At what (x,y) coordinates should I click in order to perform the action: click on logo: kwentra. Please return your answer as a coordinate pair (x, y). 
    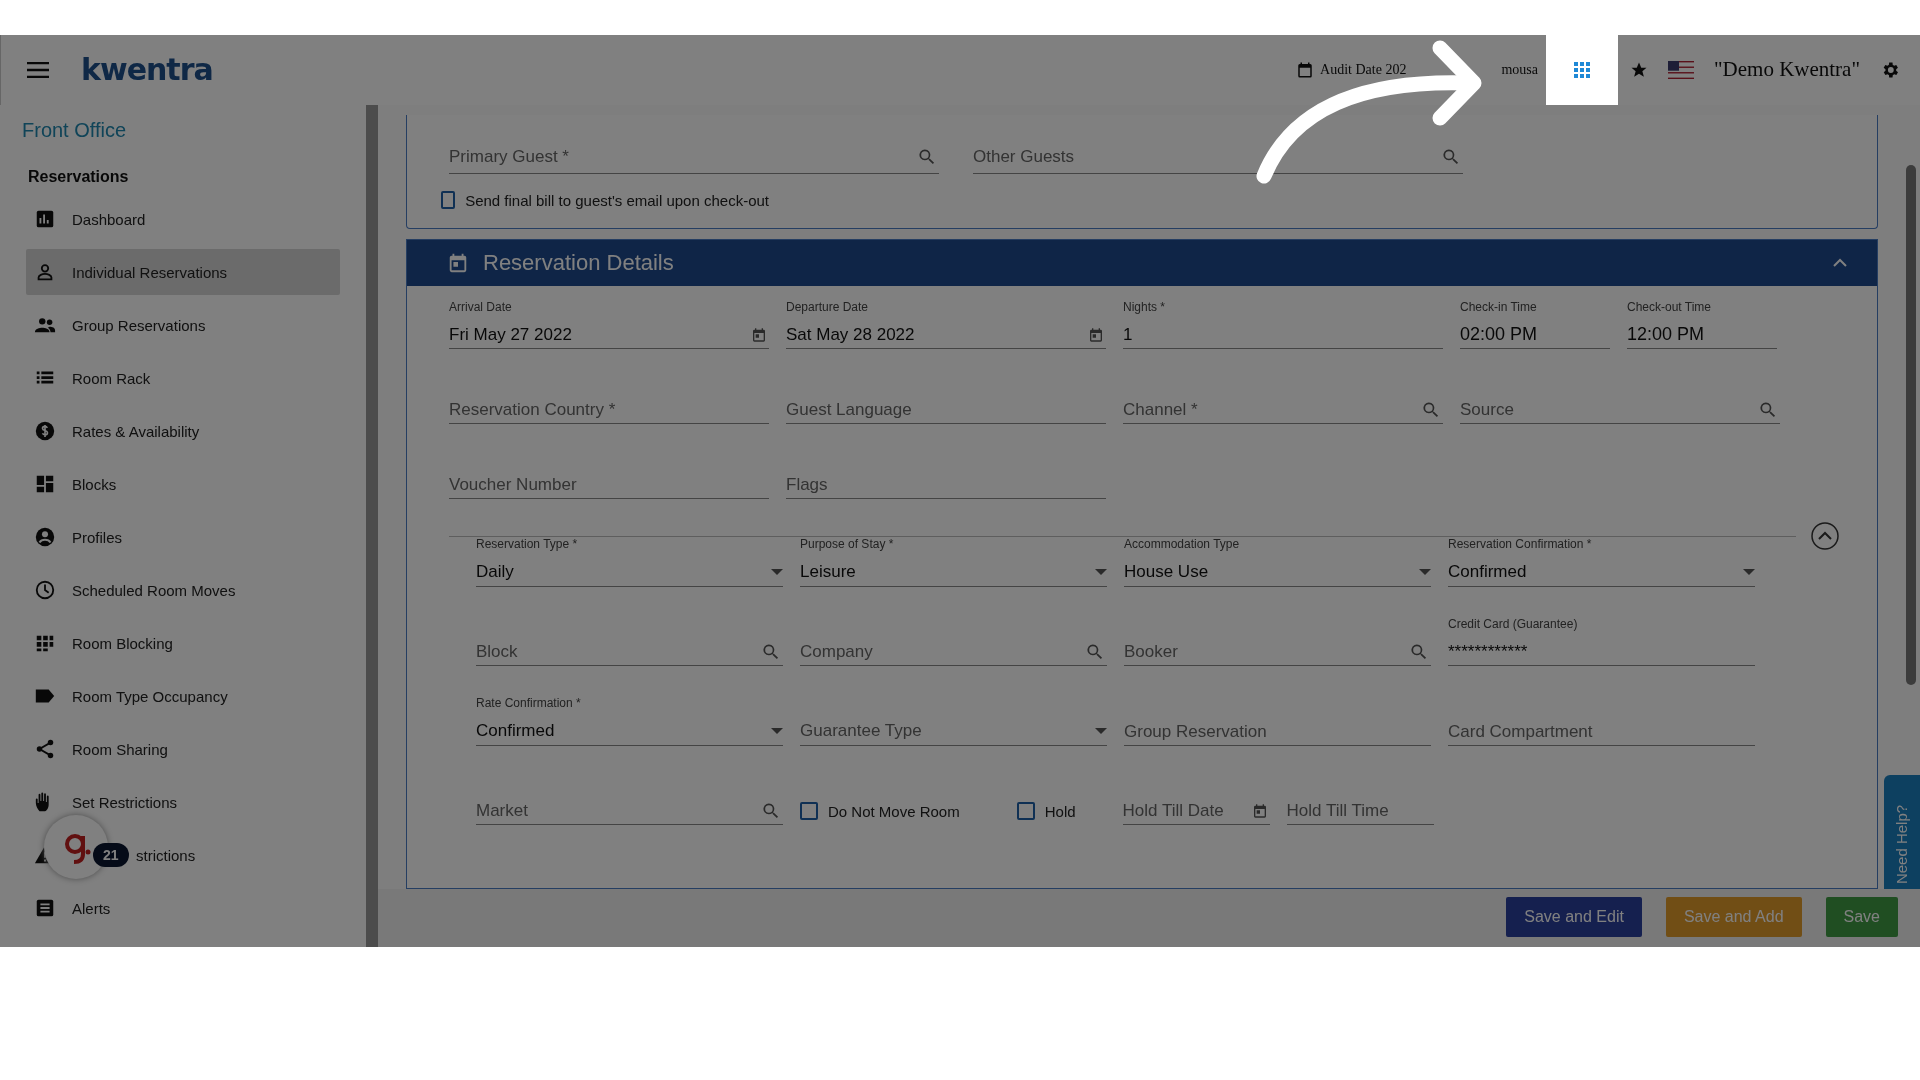
    Looking at the image, I should click on (147, 69).